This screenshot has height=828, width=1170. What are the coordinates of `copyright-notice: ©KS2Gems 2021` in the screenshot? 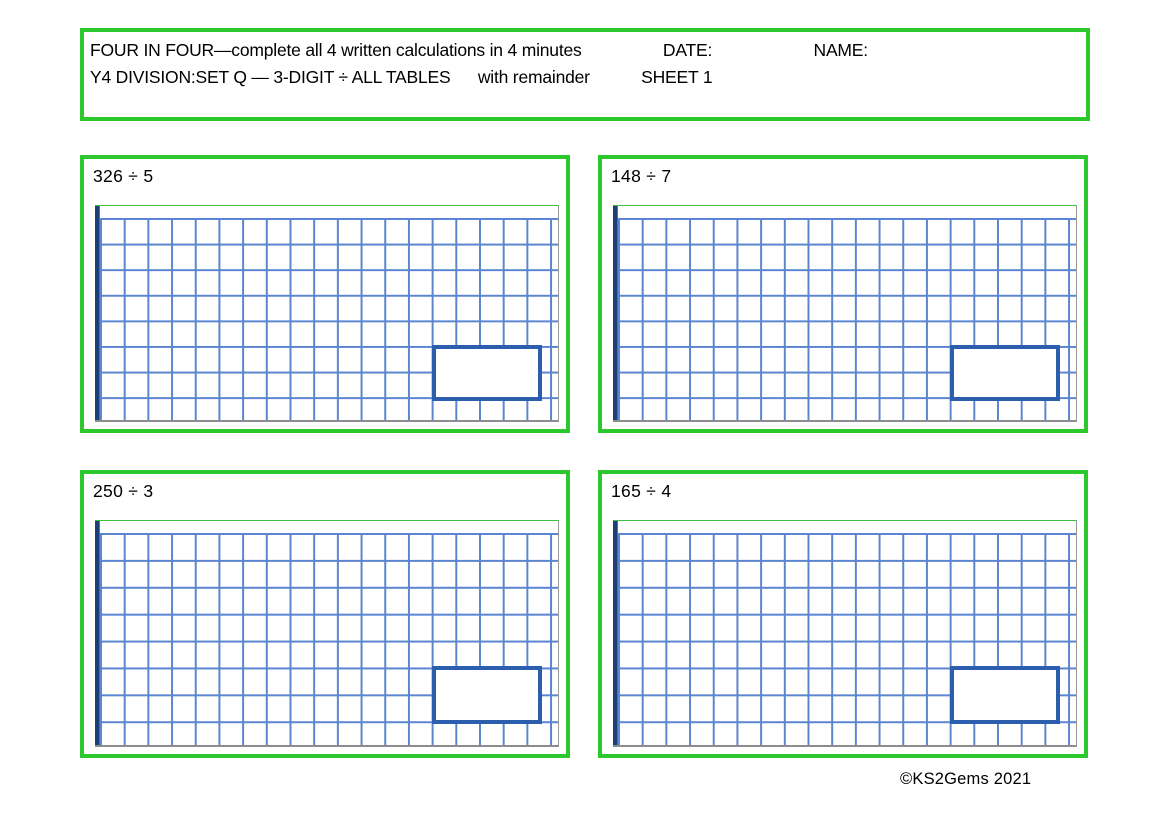 It's located at (966, 779).